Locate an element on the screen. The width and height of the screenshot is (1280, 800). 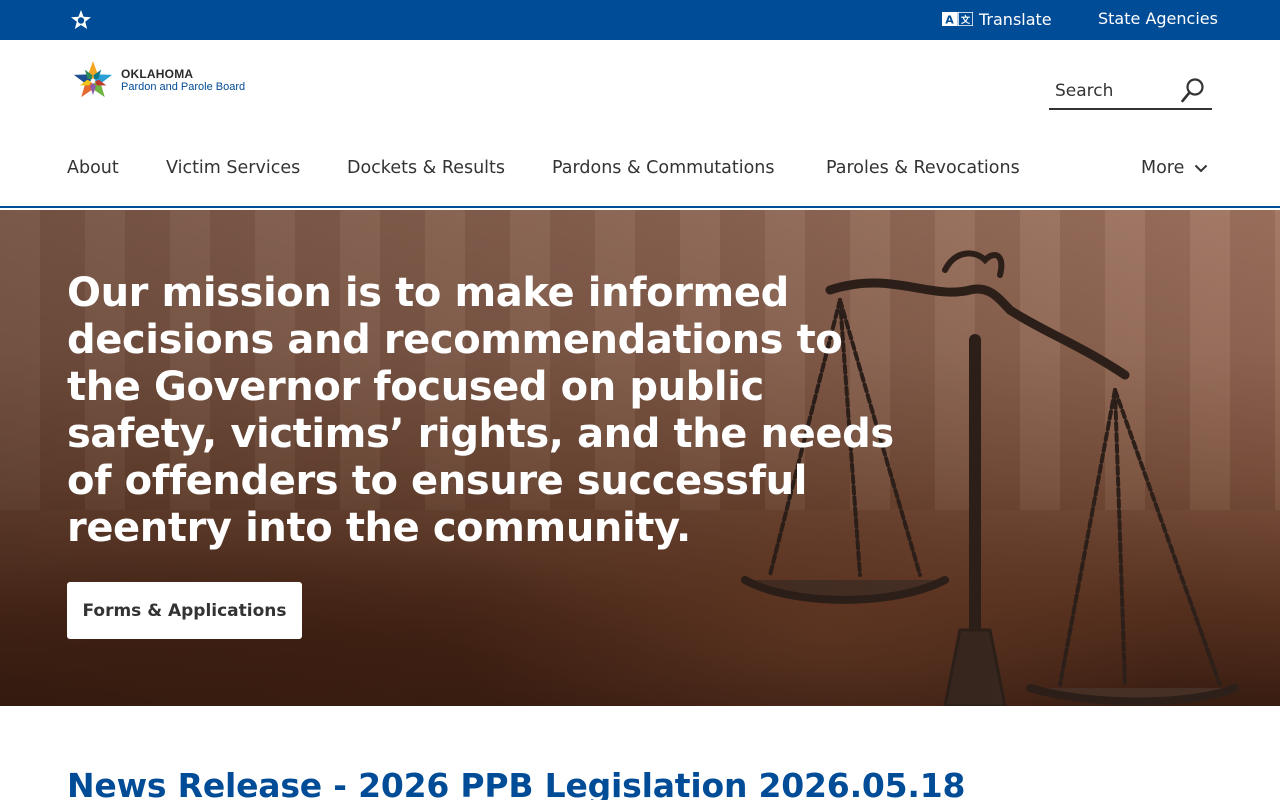
nav-more-button: More is located at coordinates (1174, 168).